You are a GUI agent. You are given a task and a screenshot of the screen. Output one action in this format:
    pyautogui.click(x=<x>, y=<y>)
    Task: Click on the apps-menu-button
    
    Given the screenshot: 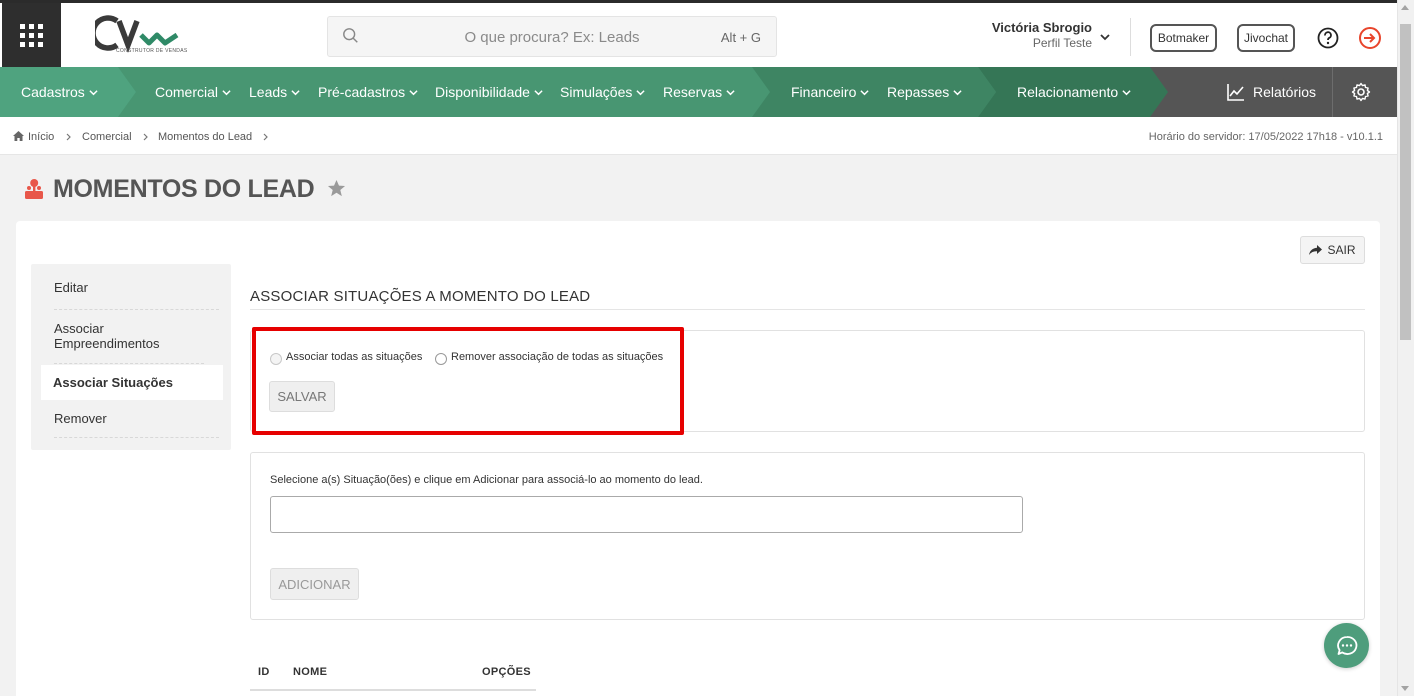 What is the action you would take?
    pyautogui.click(x=31, y=35)
    